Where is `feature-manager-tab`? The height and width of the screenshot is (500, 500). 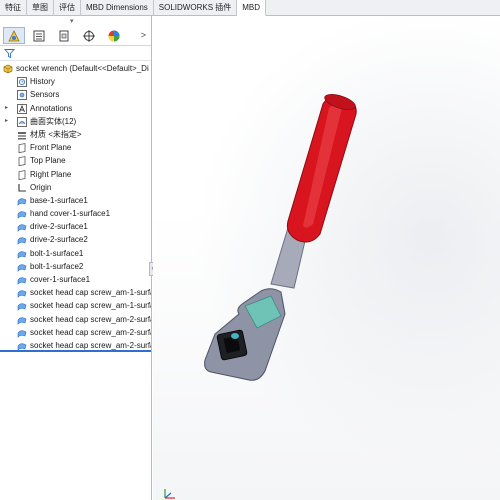
feature-manager-tab is located at coordinates (14, 35).